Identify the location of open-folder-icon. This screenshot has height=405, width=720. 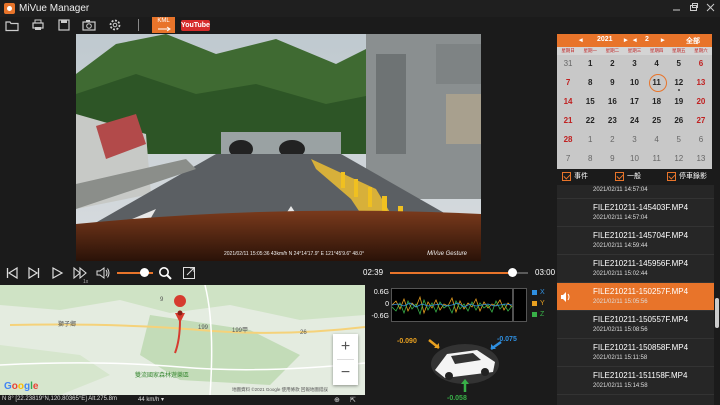
(12, 25).